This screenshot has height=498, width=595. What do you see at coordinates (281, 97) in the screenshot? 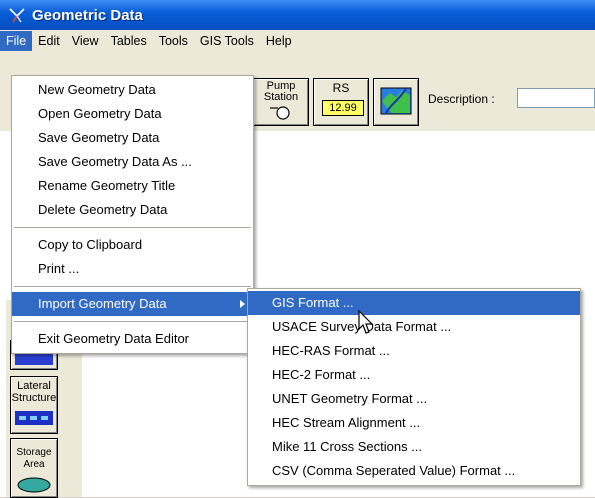
I see `pump-station-label-line2: Station` at bounding box center [281, 97].